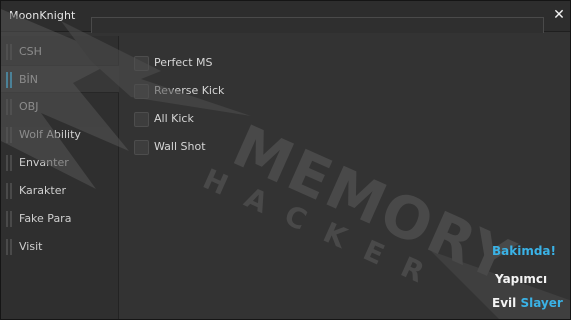 This screenshot has height=320, width=571. I want to click on sidebar-item-label: Wolf Ability, so click(50, 134).